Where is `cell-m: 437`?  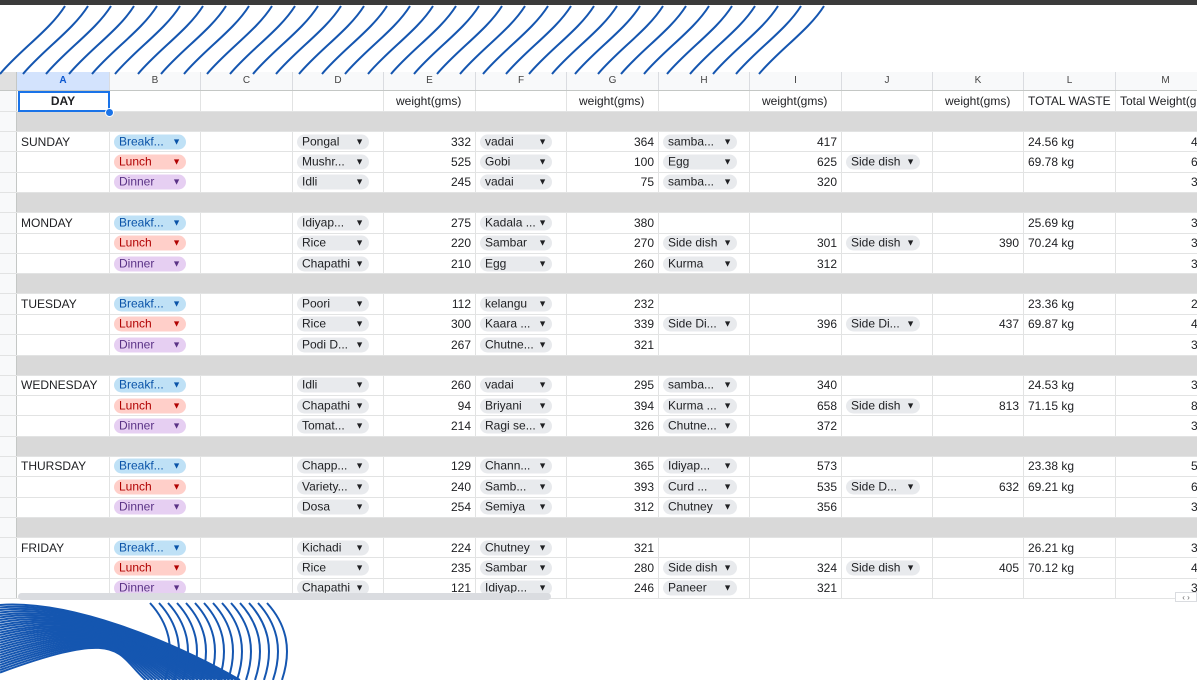 cell-m: 437 is located at coordinates (1156, 324).